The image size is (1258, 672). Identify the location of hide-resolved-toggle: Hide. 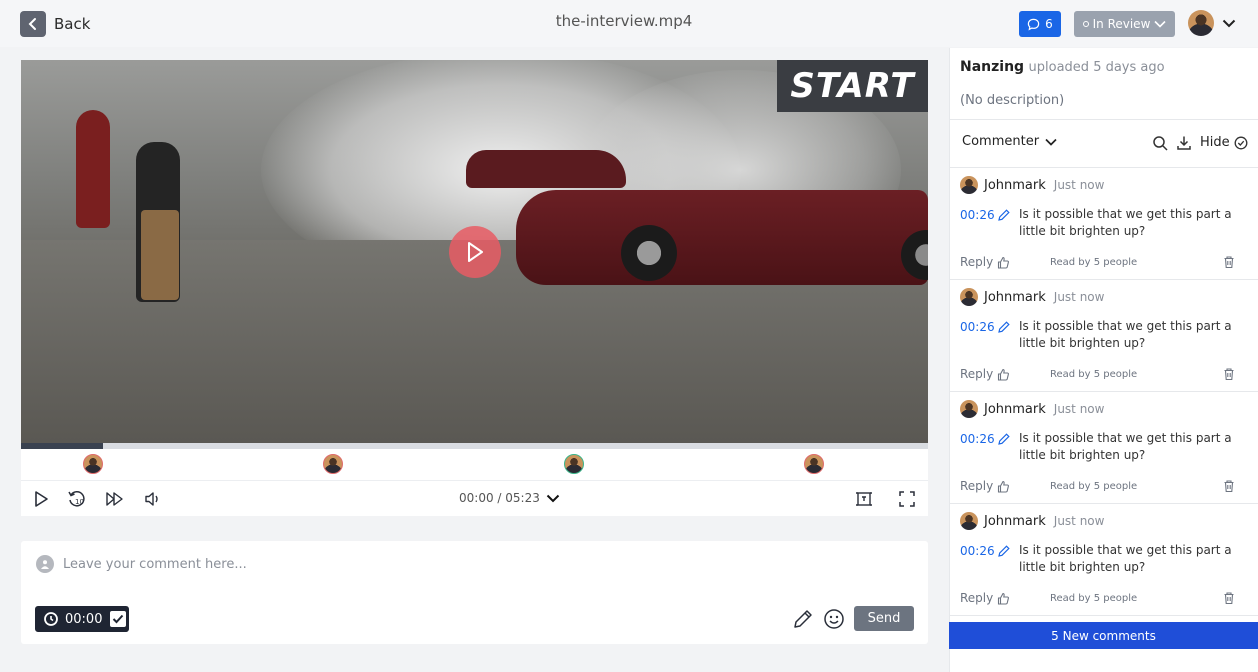
(1224, 142).